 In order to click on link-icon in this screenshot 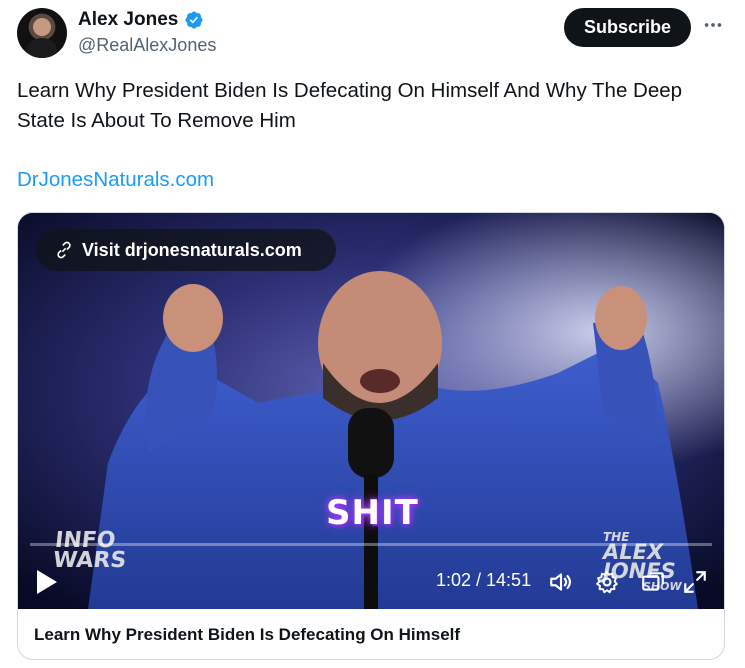, I will do `click(64, 250)`.